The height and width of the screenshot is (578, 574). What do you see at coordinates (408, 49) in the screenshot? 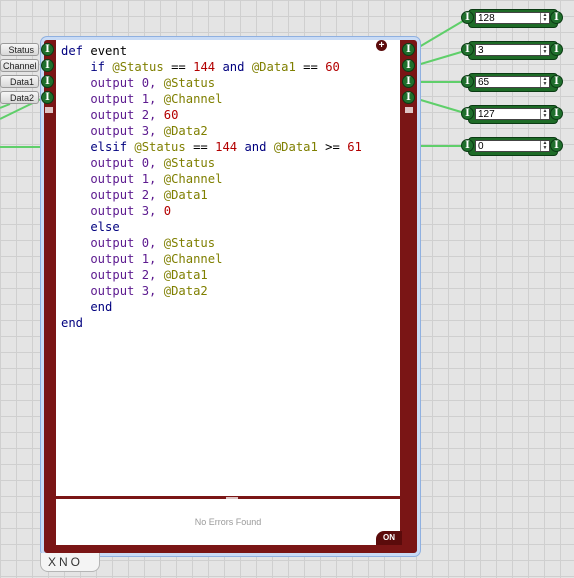
I see `output-port-0: I` at bounding box center [408, 49].